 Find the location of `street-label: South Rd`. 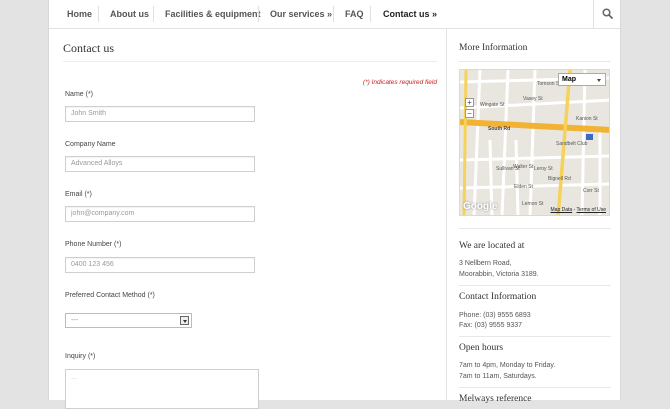

street-label: South Rd is located at coordinates (499, 129).